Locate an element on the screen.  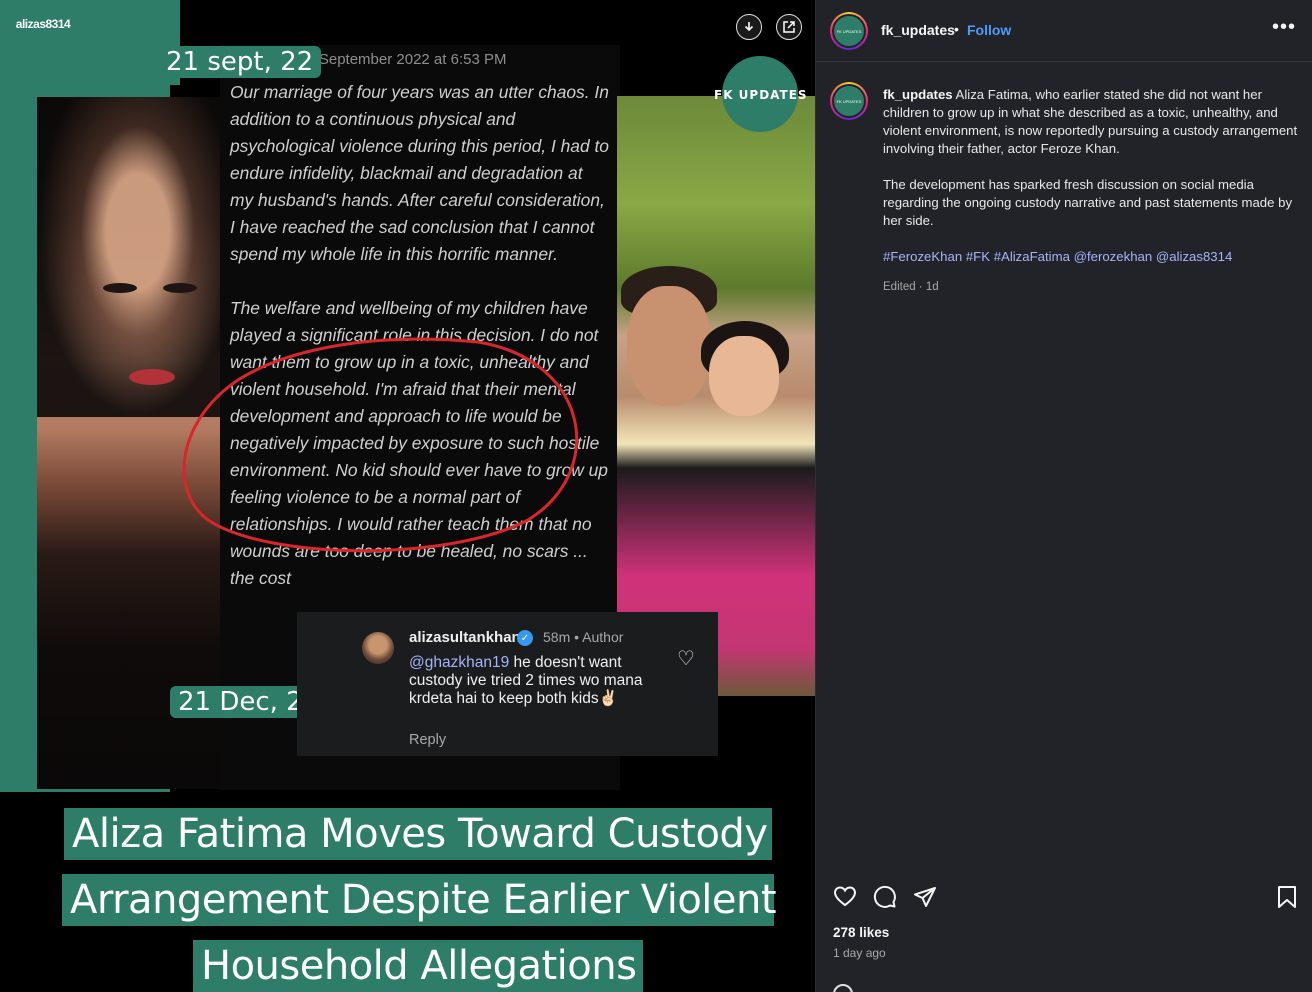
more-options-icon: ••• is located at coordinates (1284, 27).